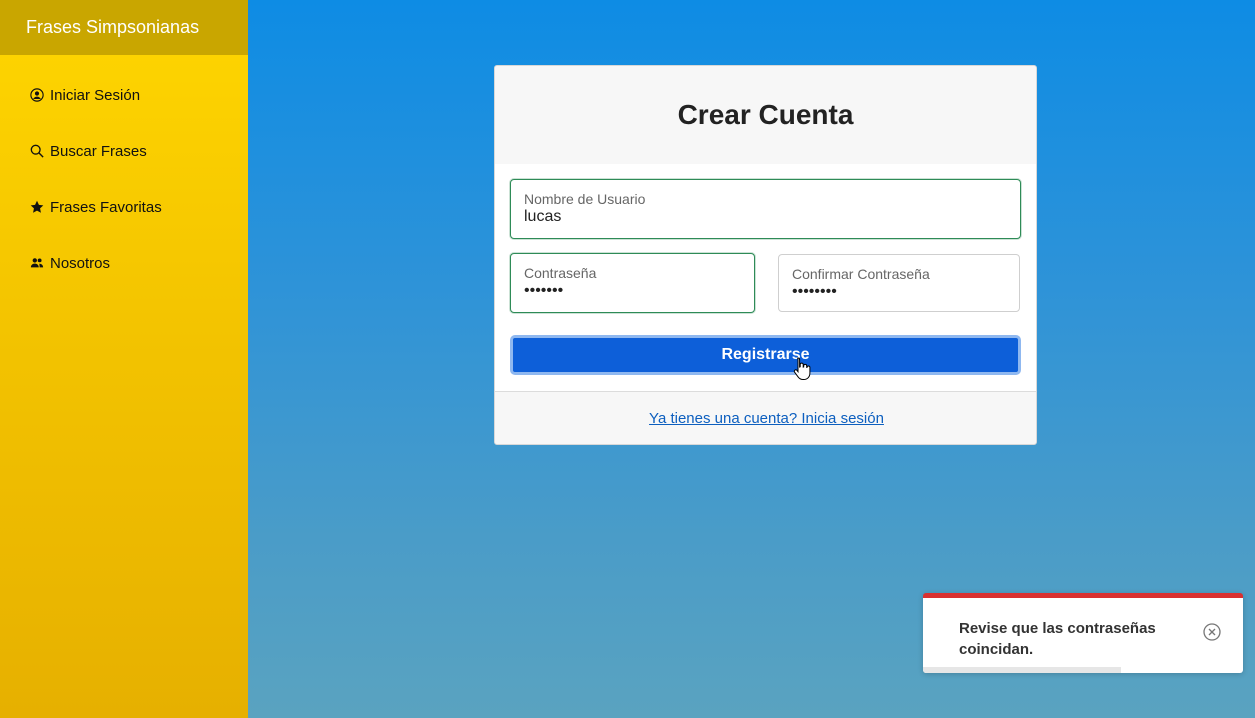 Image resolution: width=1255 pixels, height=718 pixels. Describe the element at coordinates (621, 291) in the screenshot. I see `password-input` at that location.